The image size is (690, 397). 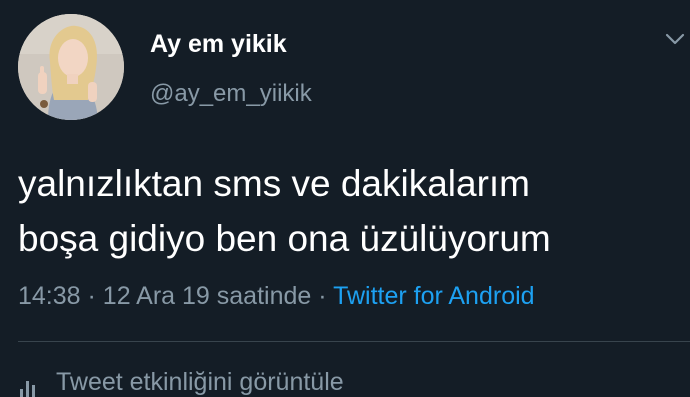 I want to click on user-handle: @ay_em_yiikik, so click(x=231, y=94).